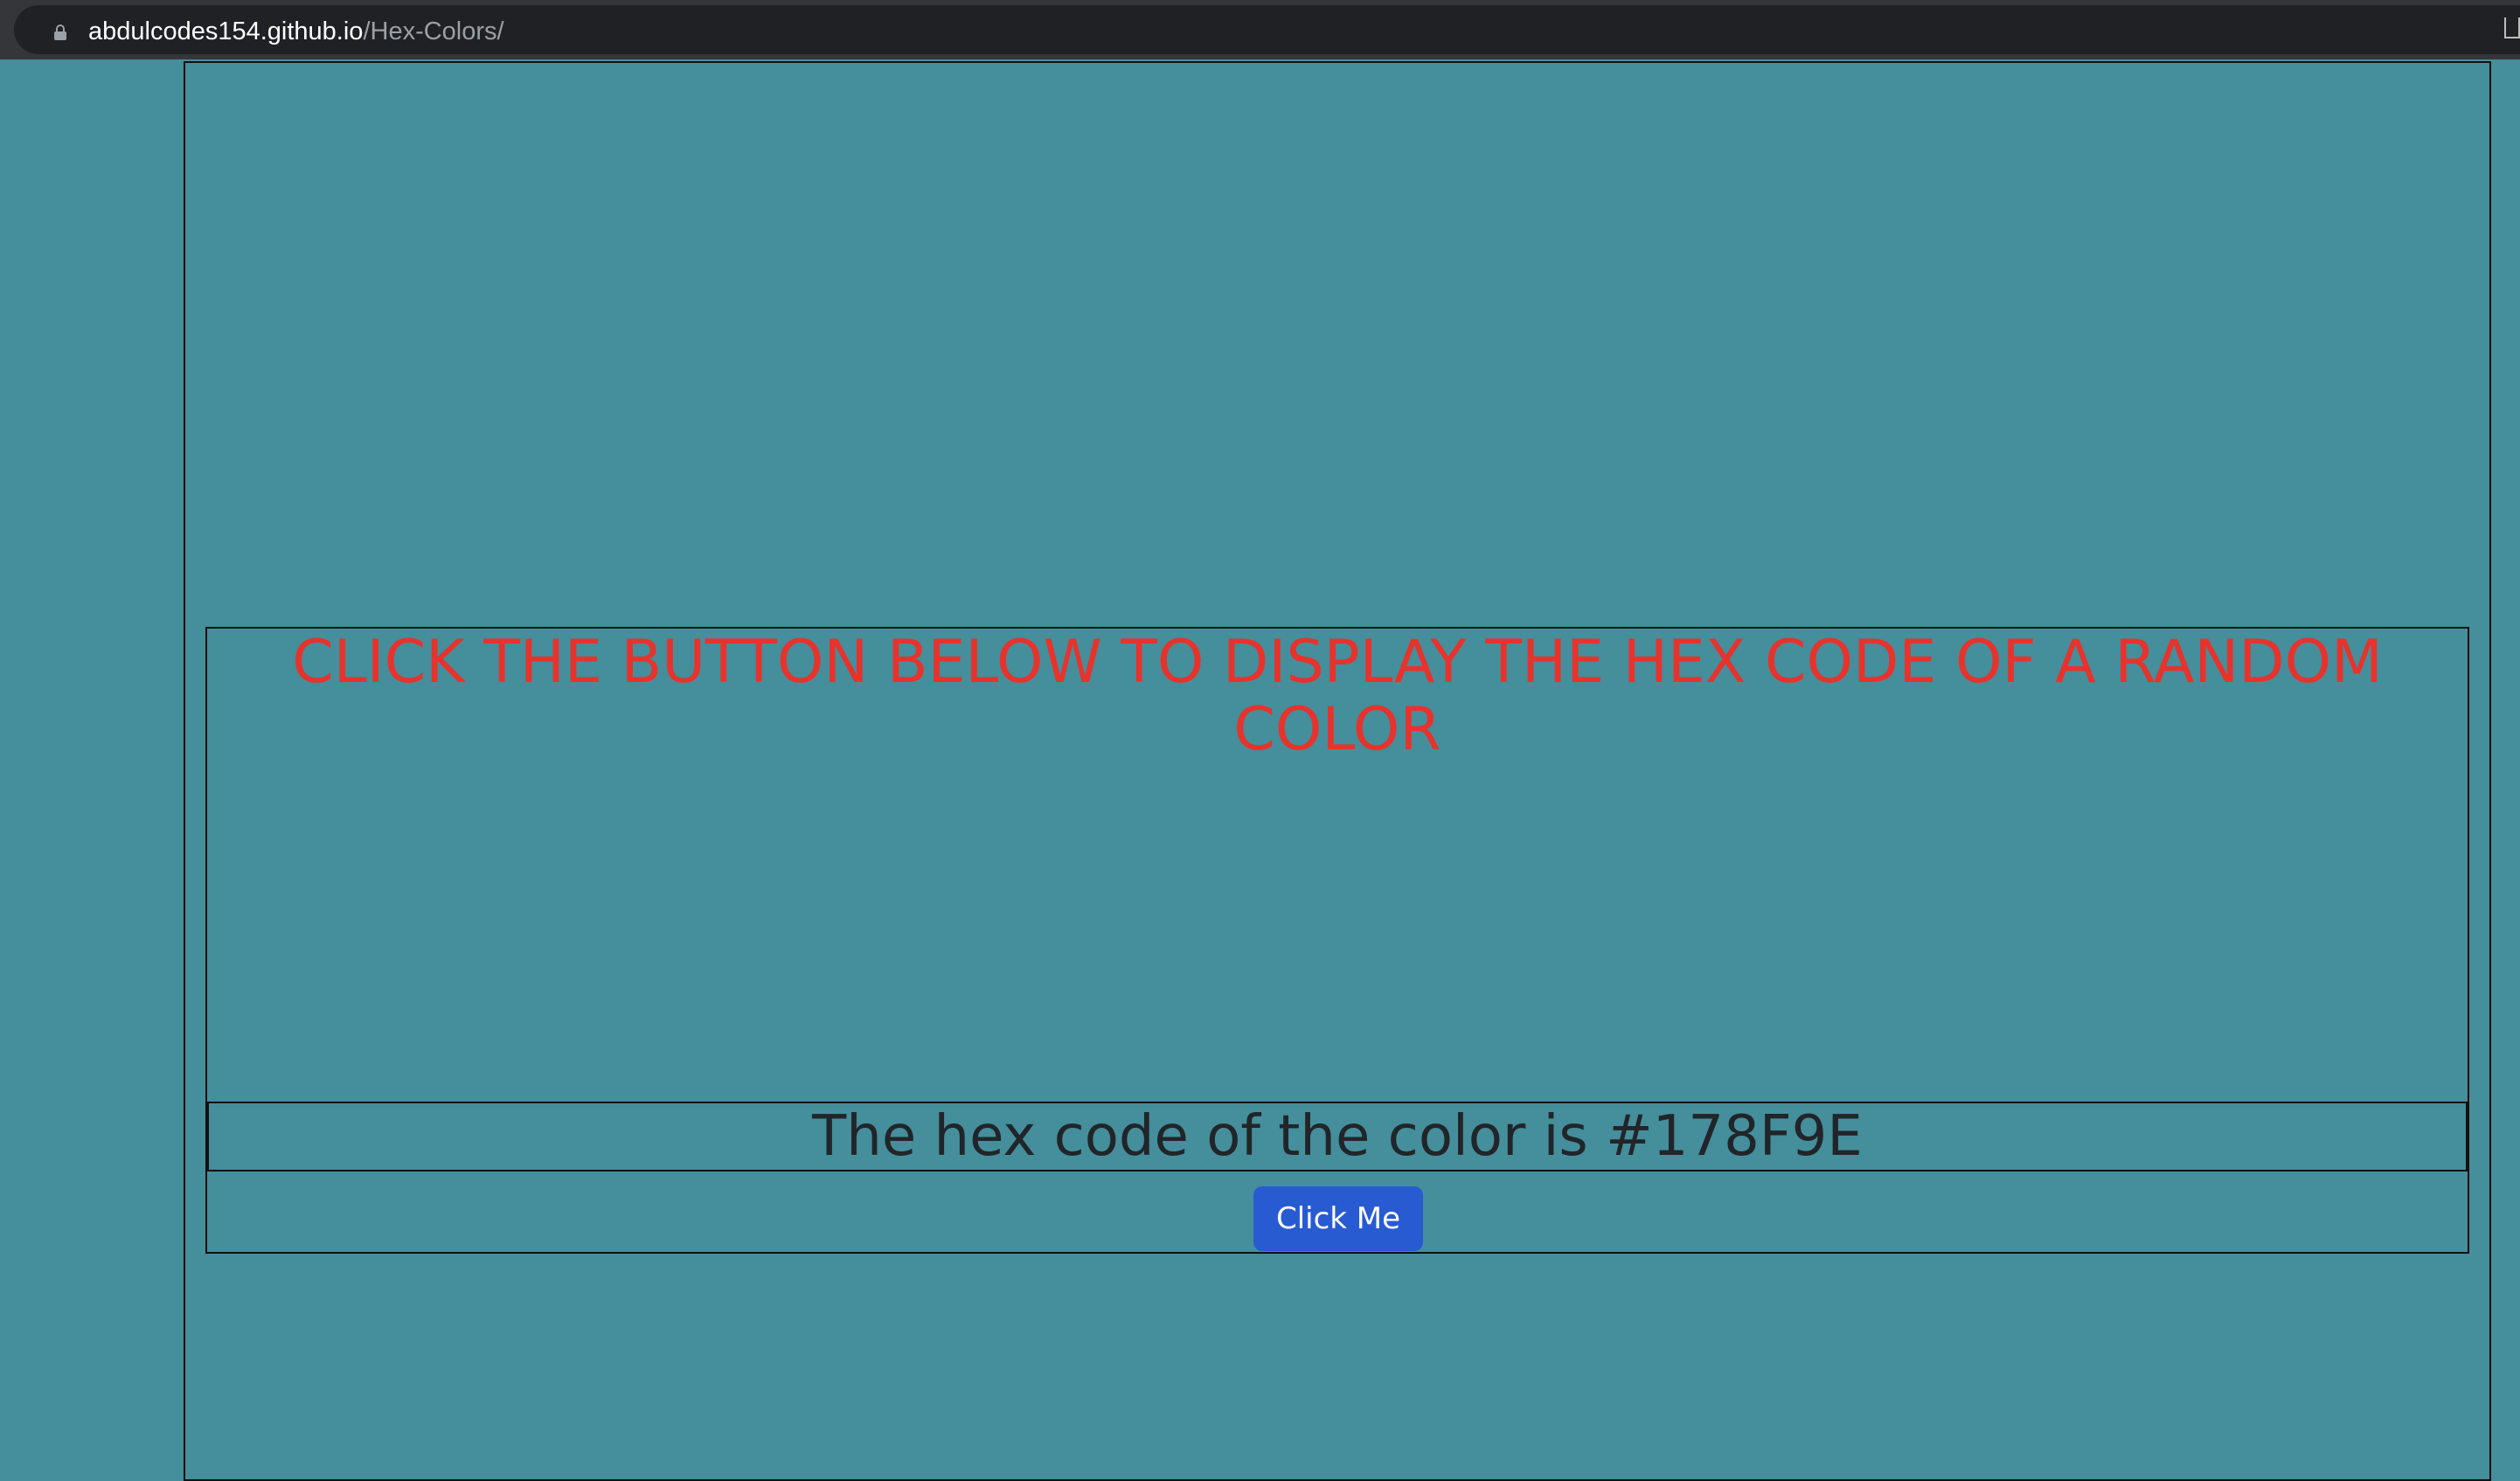 The width and height of the screenshot is (2520, 1481). What do you see at coordinates (1267, 30) in the screenshot?
I see `address-bar: abdulcodes154.github.io/Hex-Colors/` at bounding box center [1267, 30].